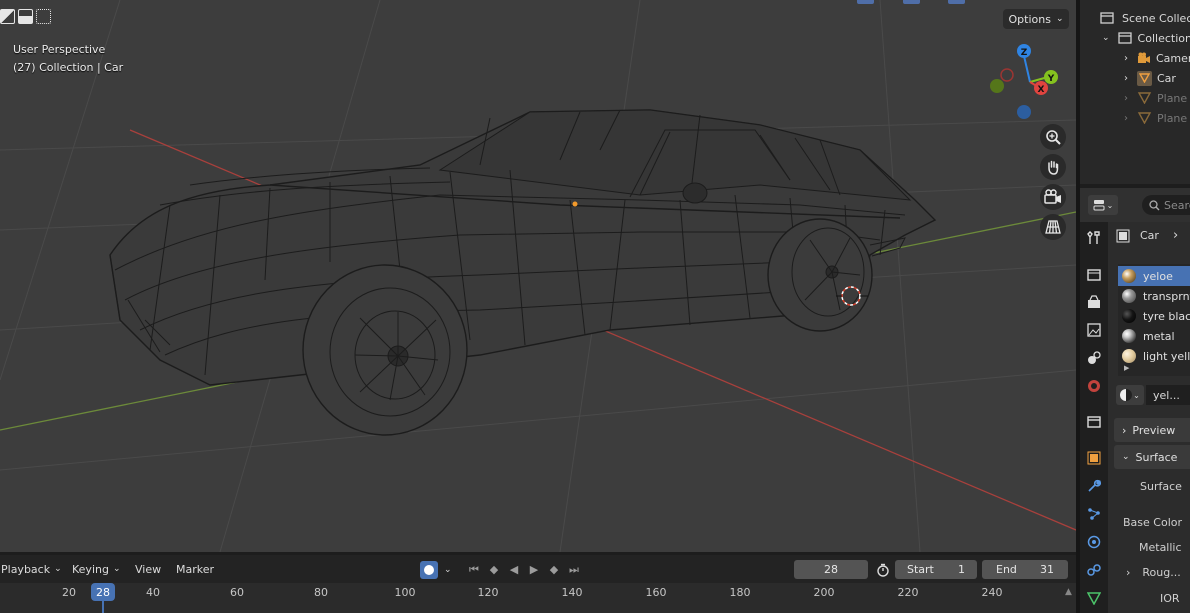 The image size is (1190, 613). What do you see at coordinates (436, 569) in the screenshot?
I see `auto-keying-toggle: ⌄` at bounding box center [436, 569].